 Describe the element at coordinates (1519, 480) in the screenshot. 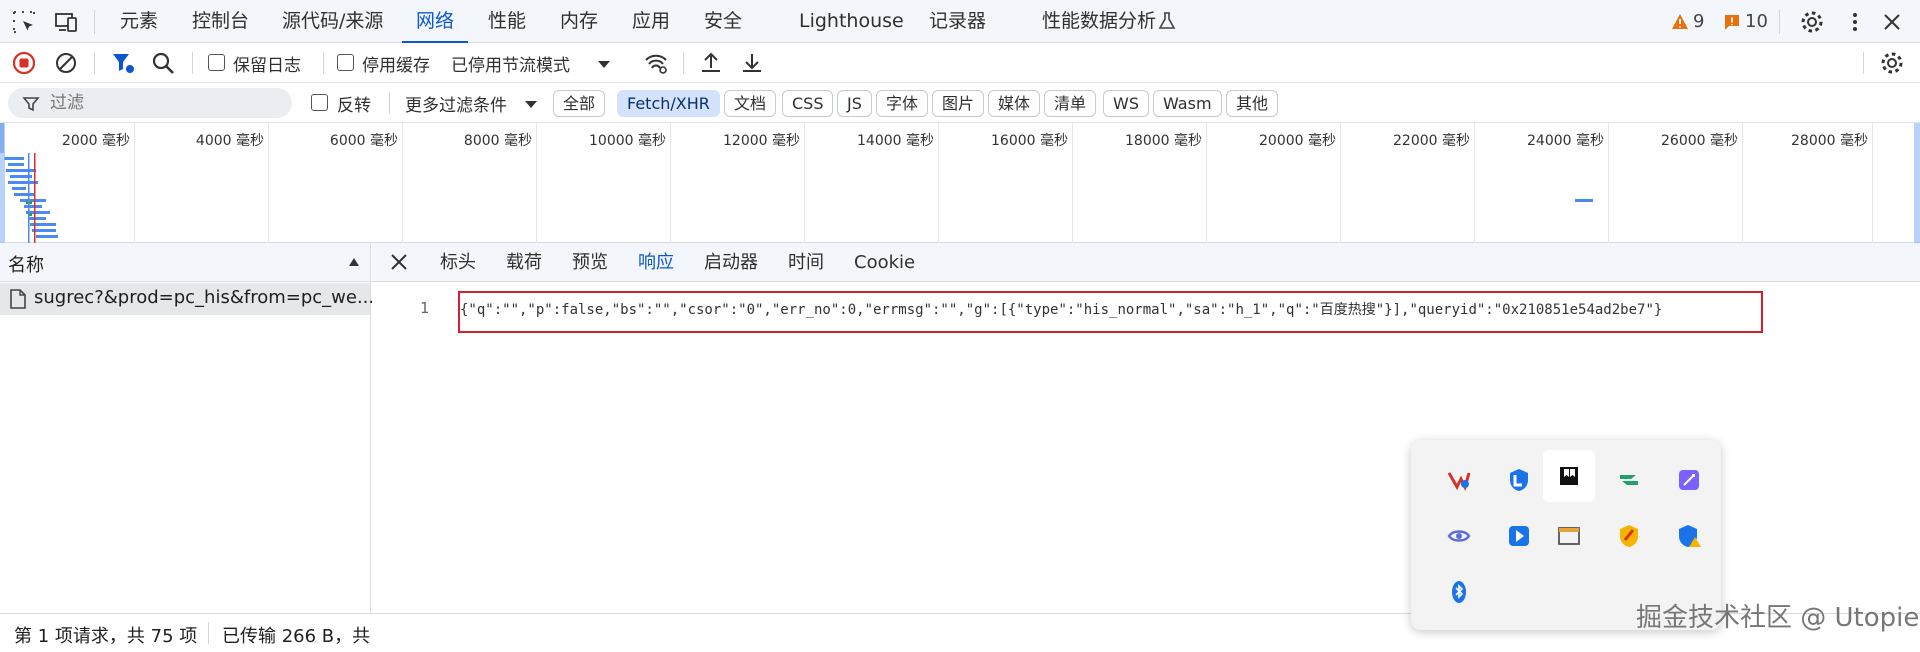

I see `security-shield-tray-icon` at that location.